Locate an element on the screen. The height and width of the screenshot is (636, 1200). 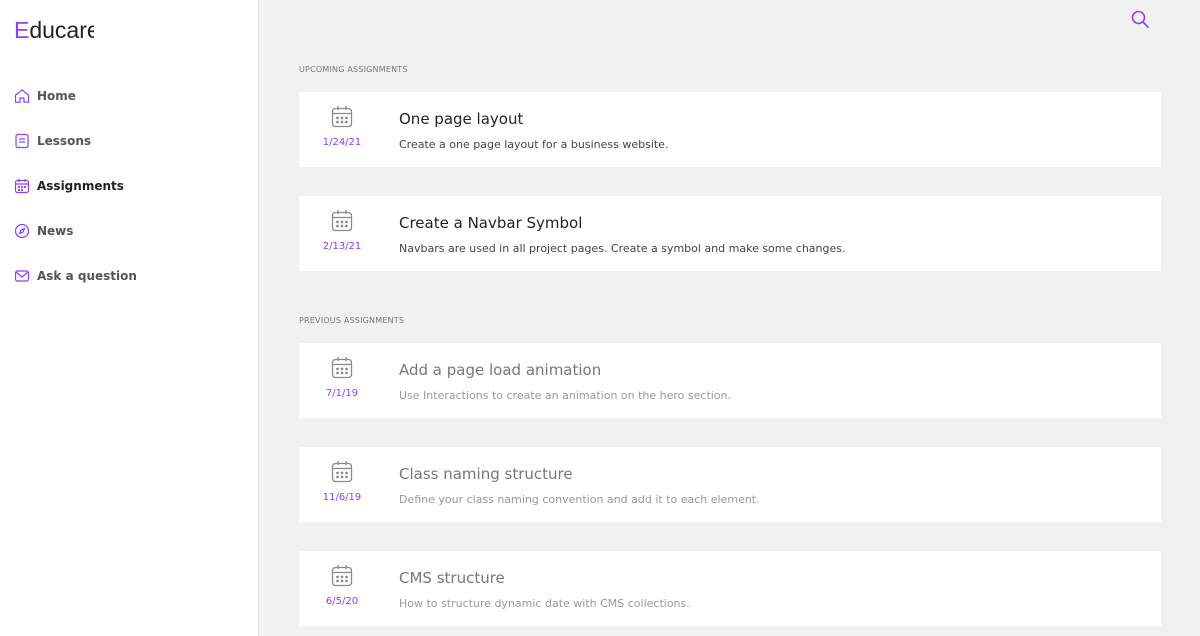
sidebar-item-home: Home is located at coordinates (129, 96).